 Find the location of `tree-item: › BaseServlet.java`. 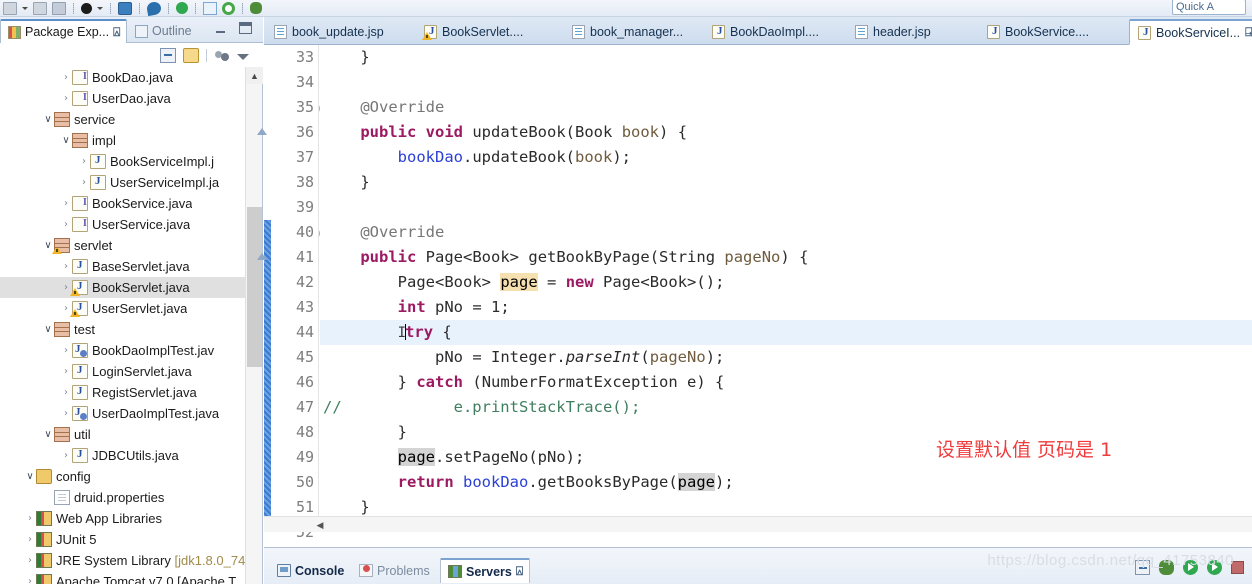

tree-item: › BaseServlet.java is located at coordinates (123, 266).